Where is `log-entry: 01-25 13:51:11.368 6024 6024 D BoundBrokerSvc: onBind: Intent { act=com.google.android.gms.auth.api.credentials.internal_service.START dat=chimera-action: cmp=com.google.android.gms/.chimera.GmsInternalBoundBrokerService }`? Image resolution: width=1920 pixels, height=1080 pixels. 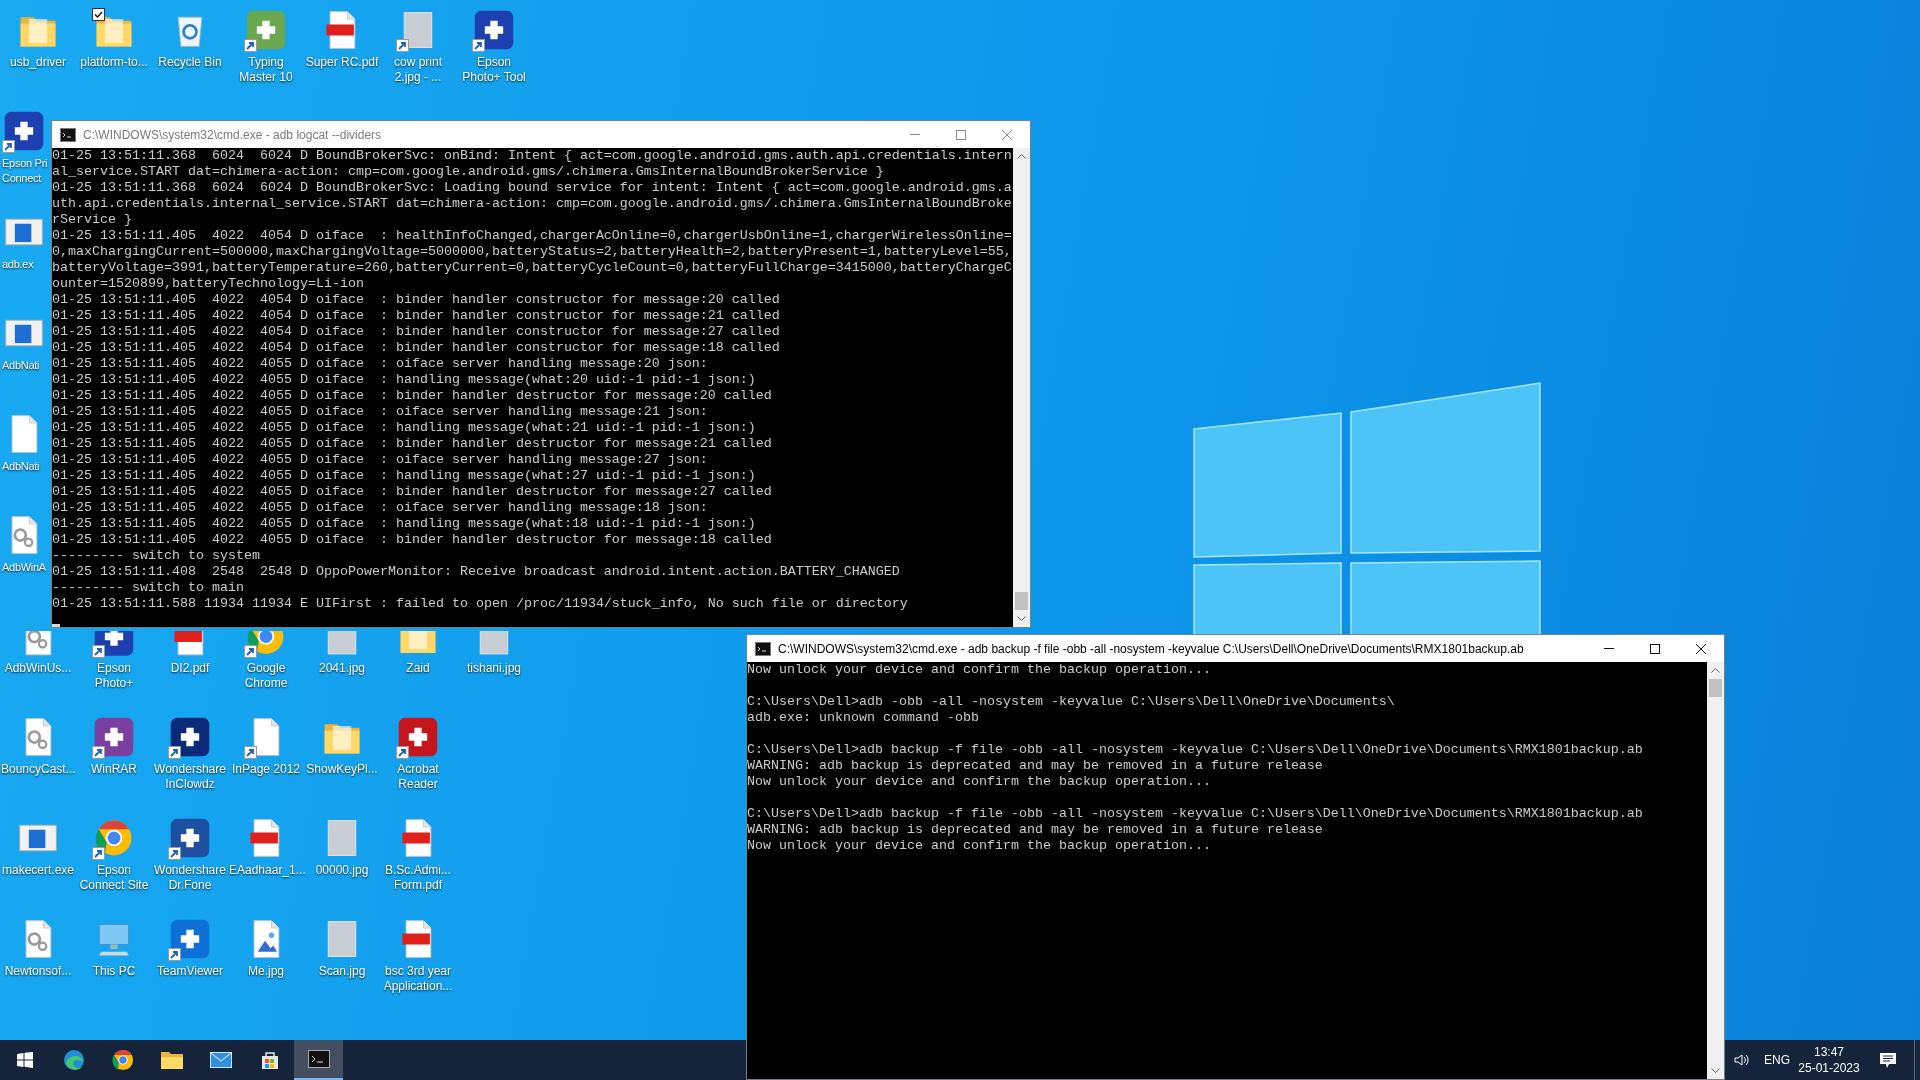
log-entry: 01-25 13:51:11.368 6024 6024 D BoundBrokerSvc: onBind: Intent { act=com.google.android.gms.auth.api.credentials.internal_service.START dat=chimera-action: cmp=com.google.android.gms/.chimera.GmsInternalBoundBrokerService } is located at coordinates (532, 164).